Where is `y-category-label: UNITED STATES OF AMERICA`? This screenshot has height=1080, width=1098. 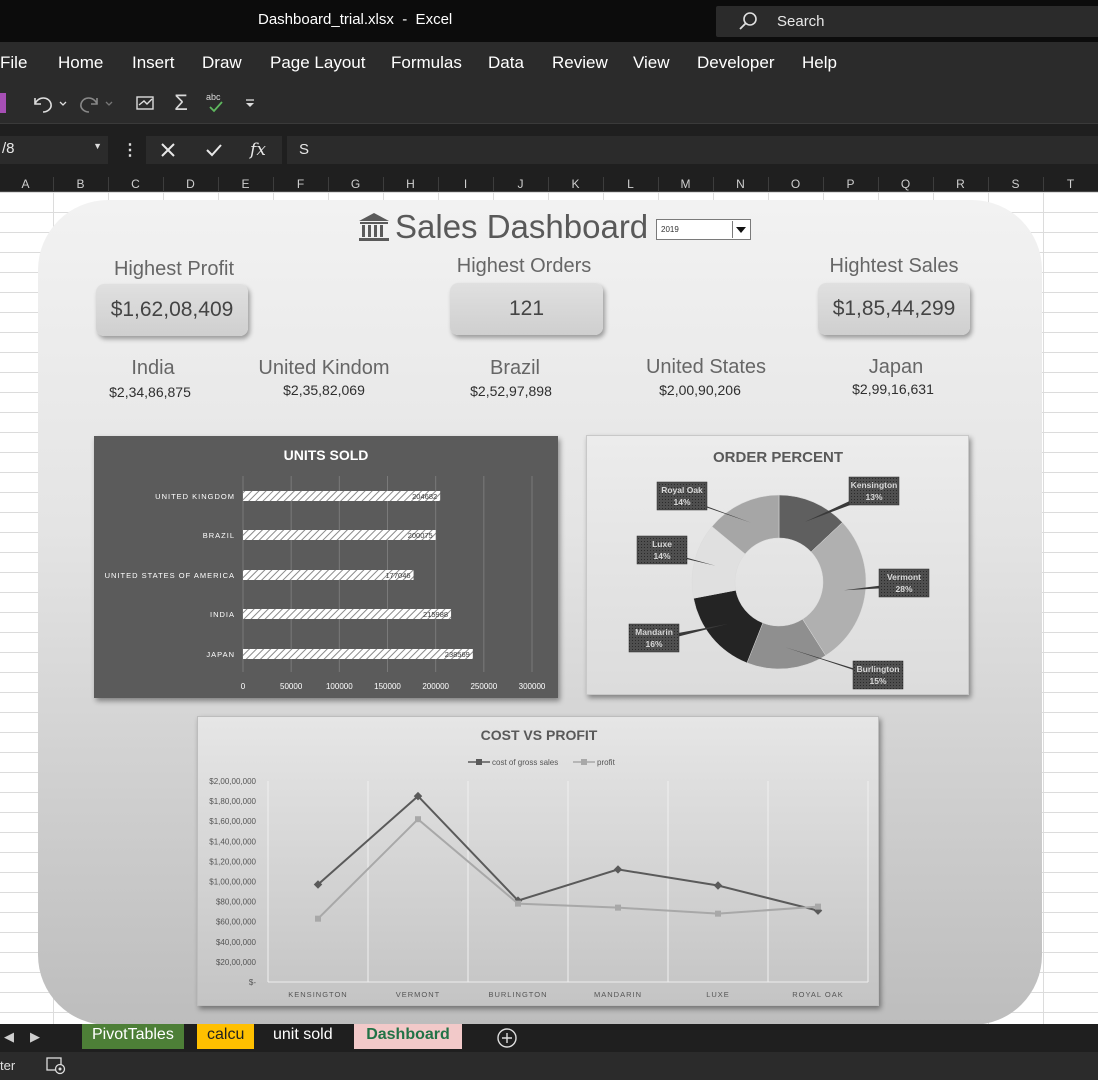
y-category-label: UNITED STATES OF AMERICA is located at coordinates (170, 575).